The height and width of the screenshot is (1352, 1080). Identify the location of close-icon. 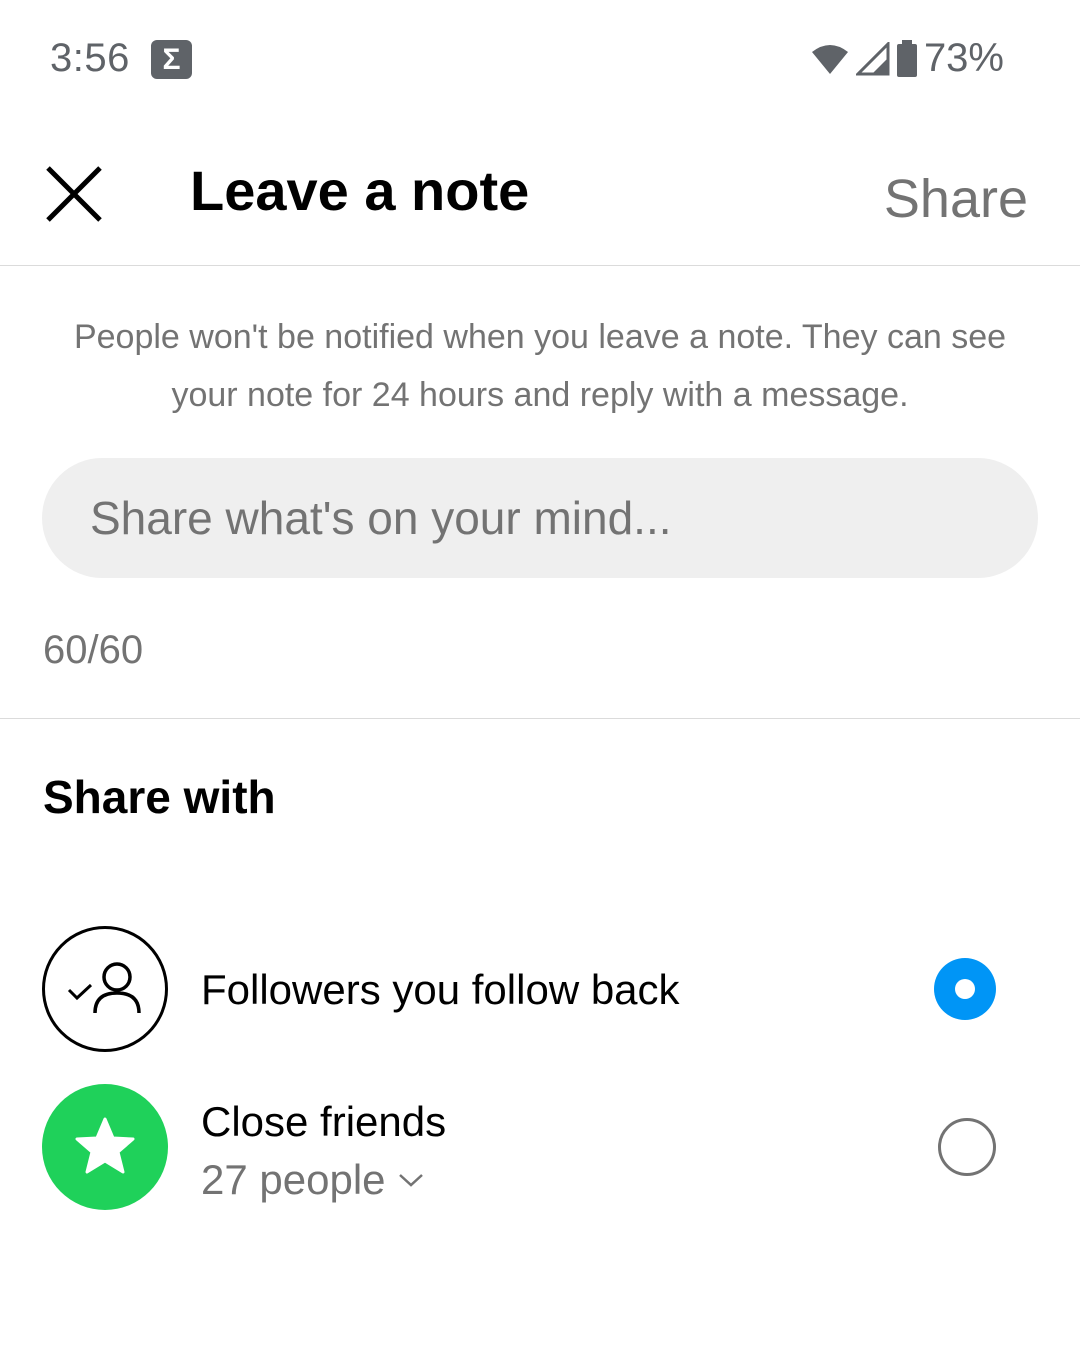
(74, 194).